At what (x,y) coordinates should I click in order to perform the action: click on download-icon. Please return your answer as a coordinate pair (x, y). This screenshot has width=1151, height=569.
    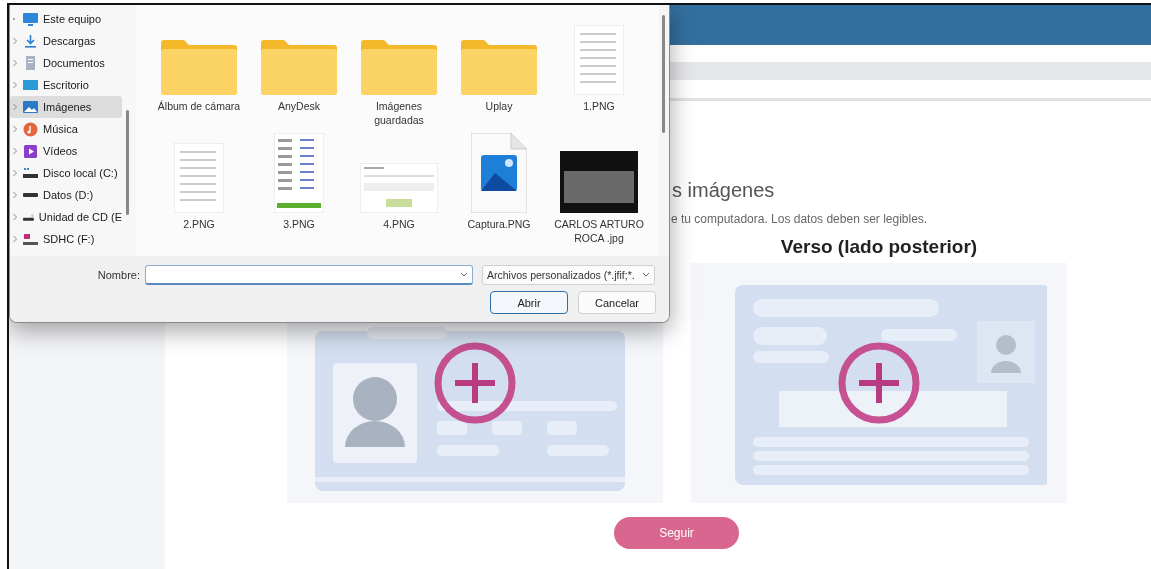
    Looking at the image, I should click on (30, 41).